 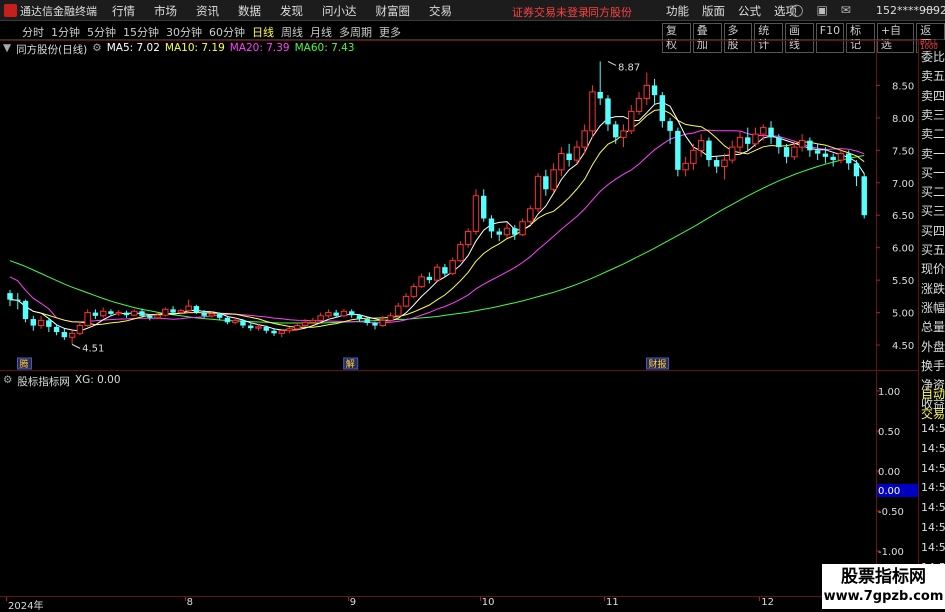 What do you see at coordinates (933, 288) in the screenshot?
I see `right-panel-label: 涨跌` at bounding box center [933, 288].